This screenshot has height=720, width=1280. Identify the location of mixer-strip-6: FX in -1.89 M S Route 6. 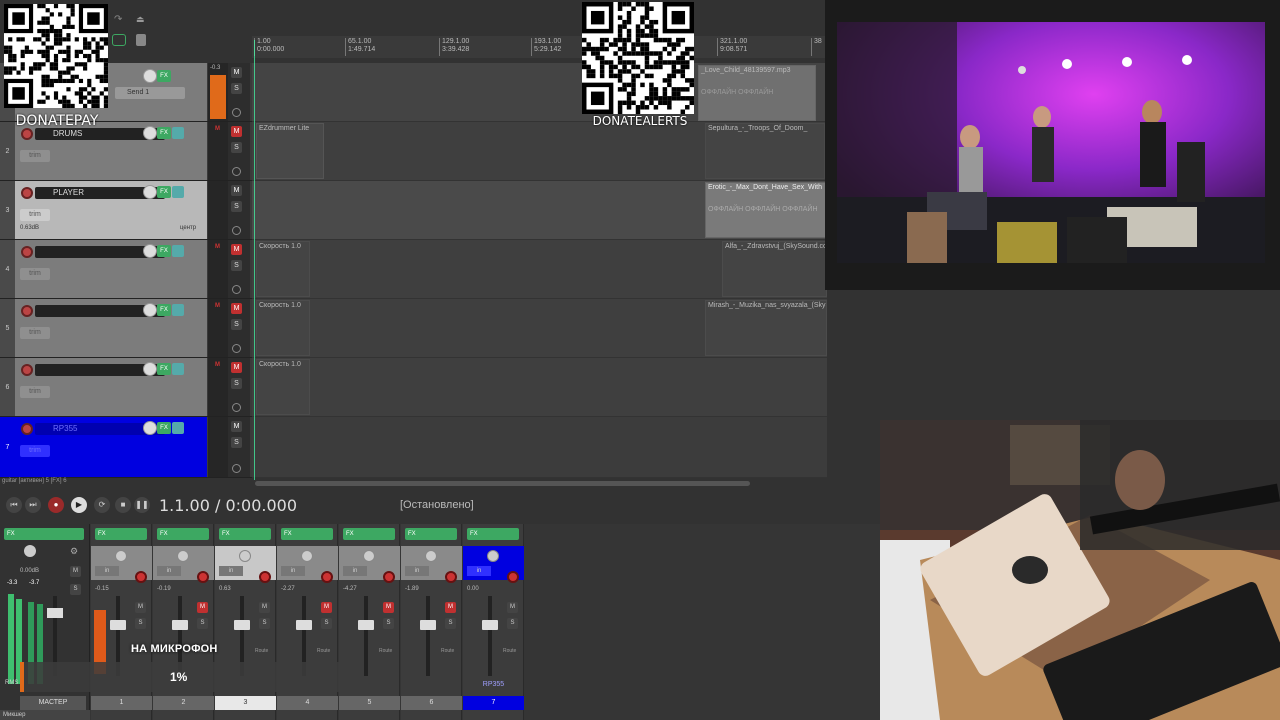
(431, 622).